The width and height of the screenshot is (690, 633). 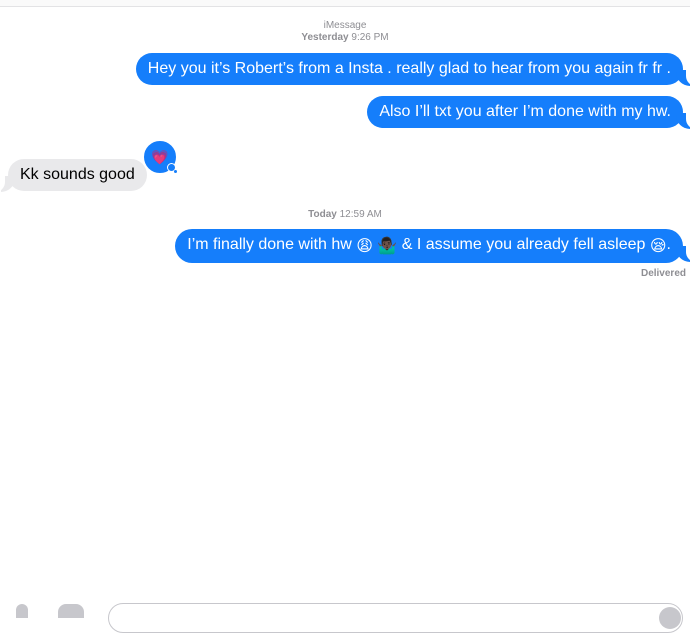 I want to click on timestamp-today: Today 12:59 AM, so click(x=345, y=215).